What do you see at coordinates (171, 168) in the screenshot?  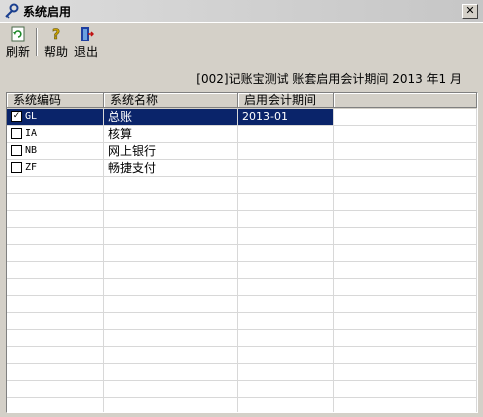 I see `system-name-cell: 畅捷支付` at bounding box center [171, 168].